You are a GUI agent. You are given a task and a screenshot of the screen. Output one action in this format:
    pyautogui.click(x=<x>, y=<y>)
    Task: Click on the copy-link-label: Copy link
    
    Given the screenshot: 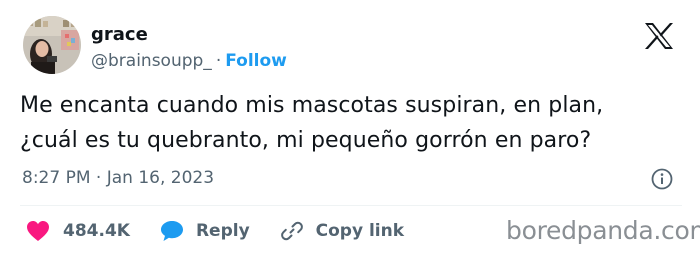 What is the action you would take?
    pyautogui.click(x=360, y=231)
    